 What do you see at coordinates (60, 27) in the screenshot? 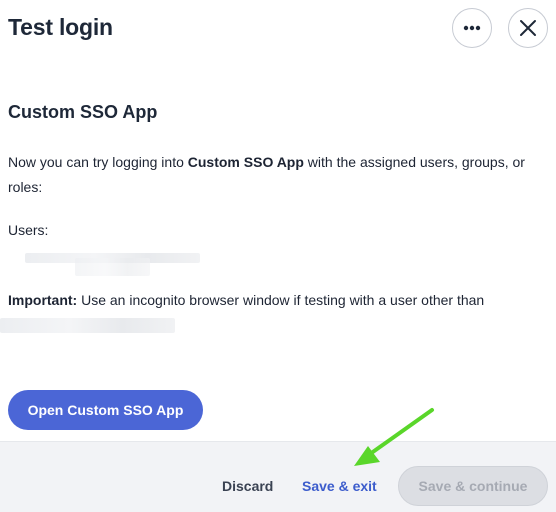
I see `dialog-title: Test login` at bounding box center [60, 27].